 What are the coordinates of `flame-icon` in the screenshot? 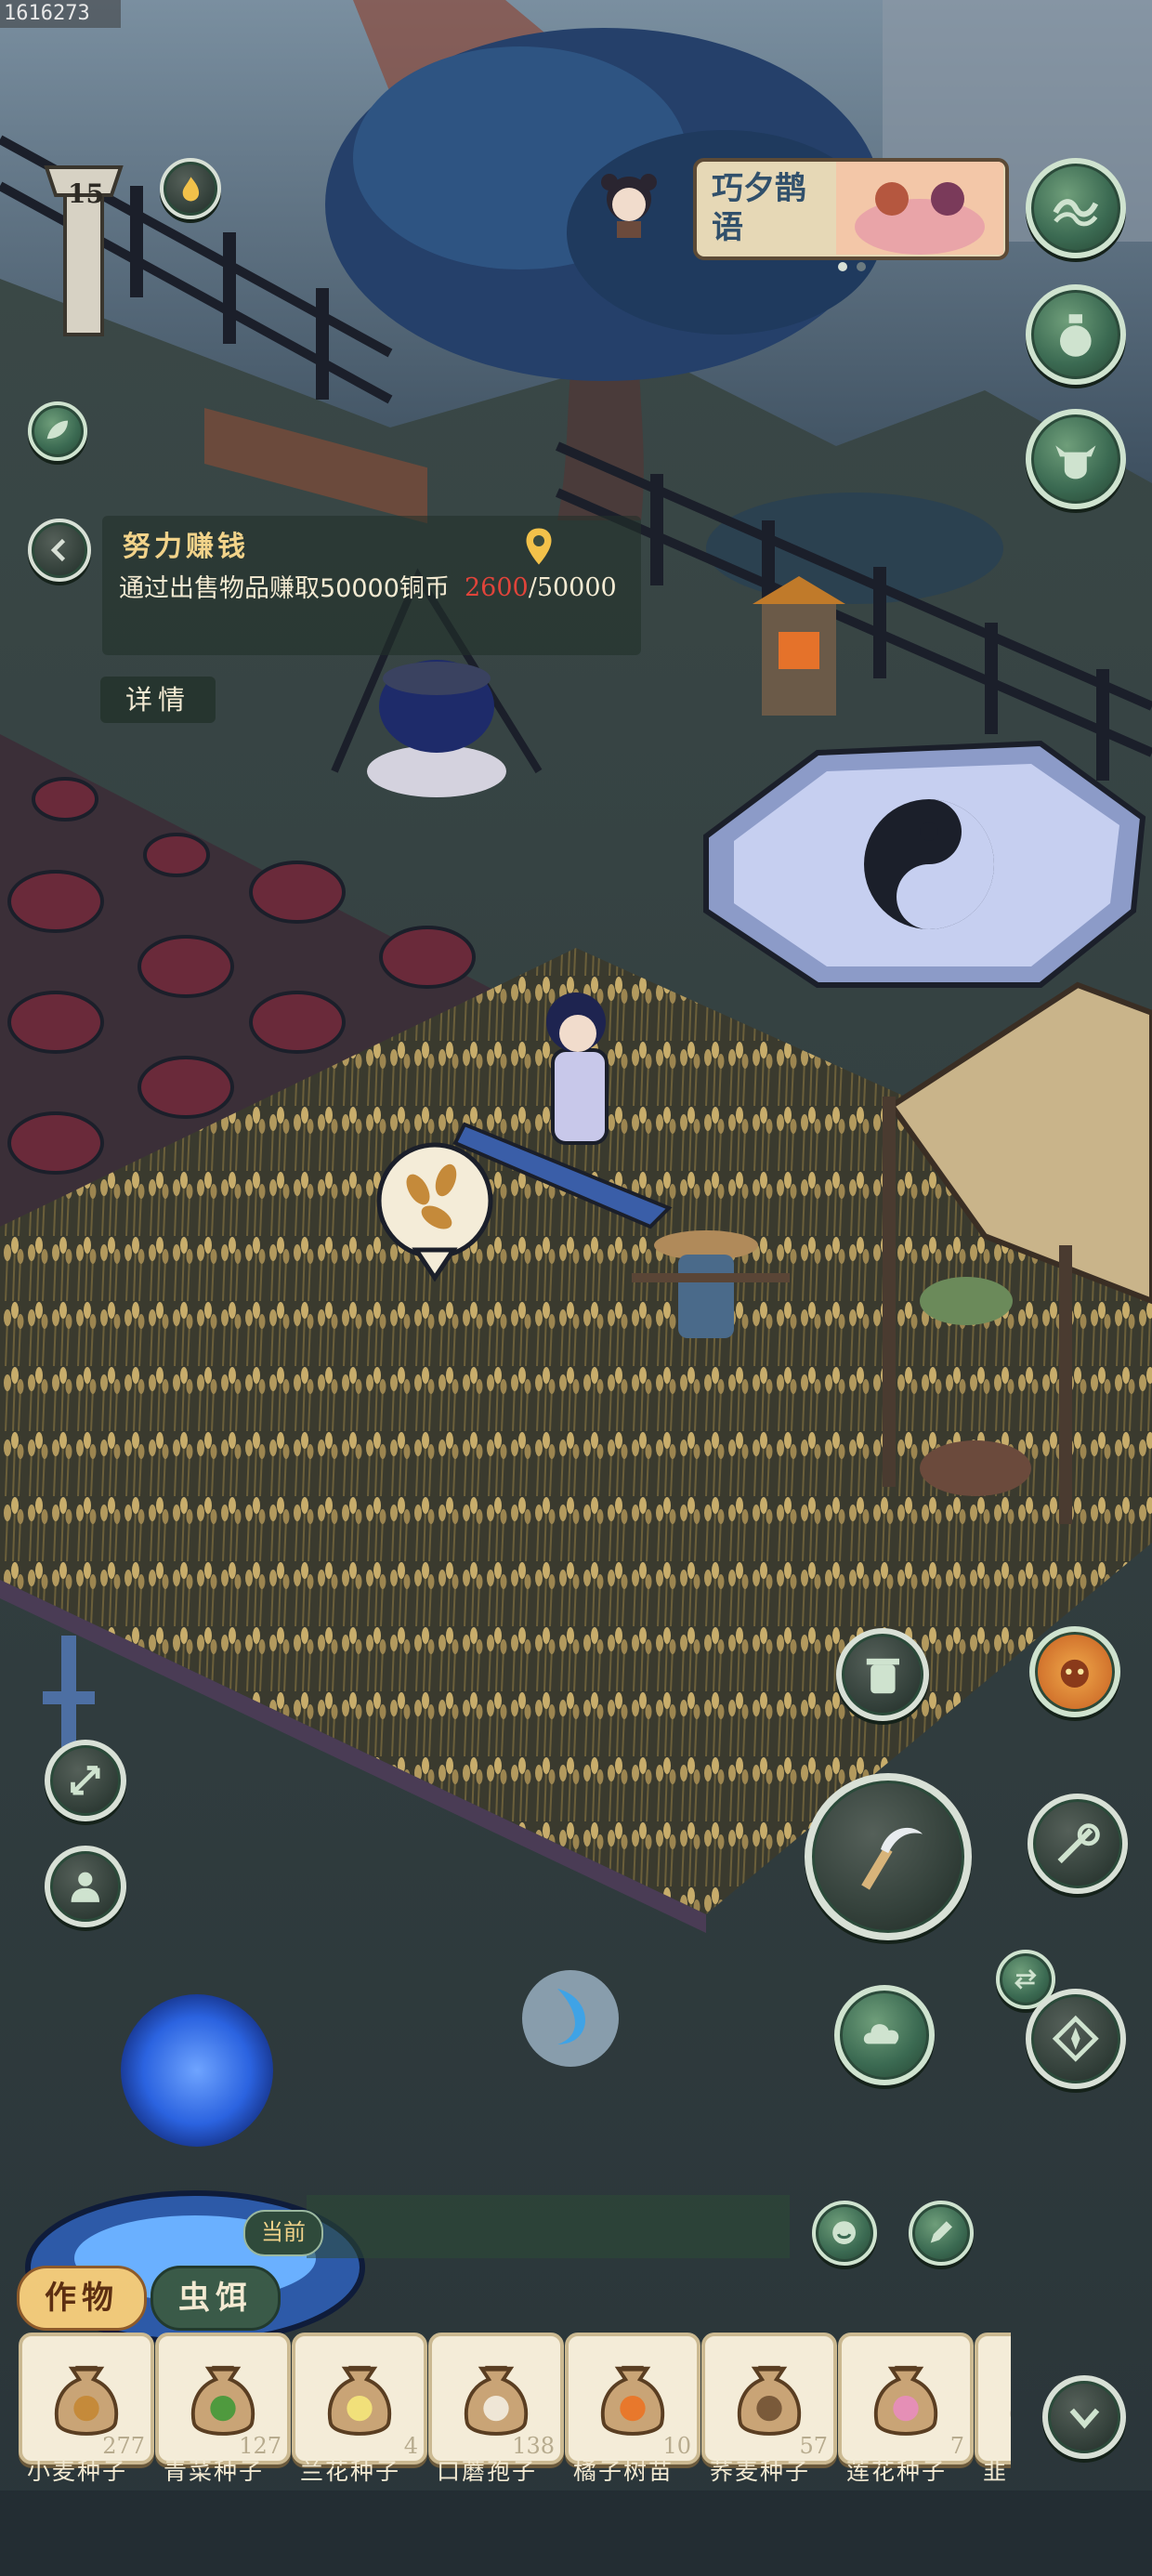 It's located at (190, 189).